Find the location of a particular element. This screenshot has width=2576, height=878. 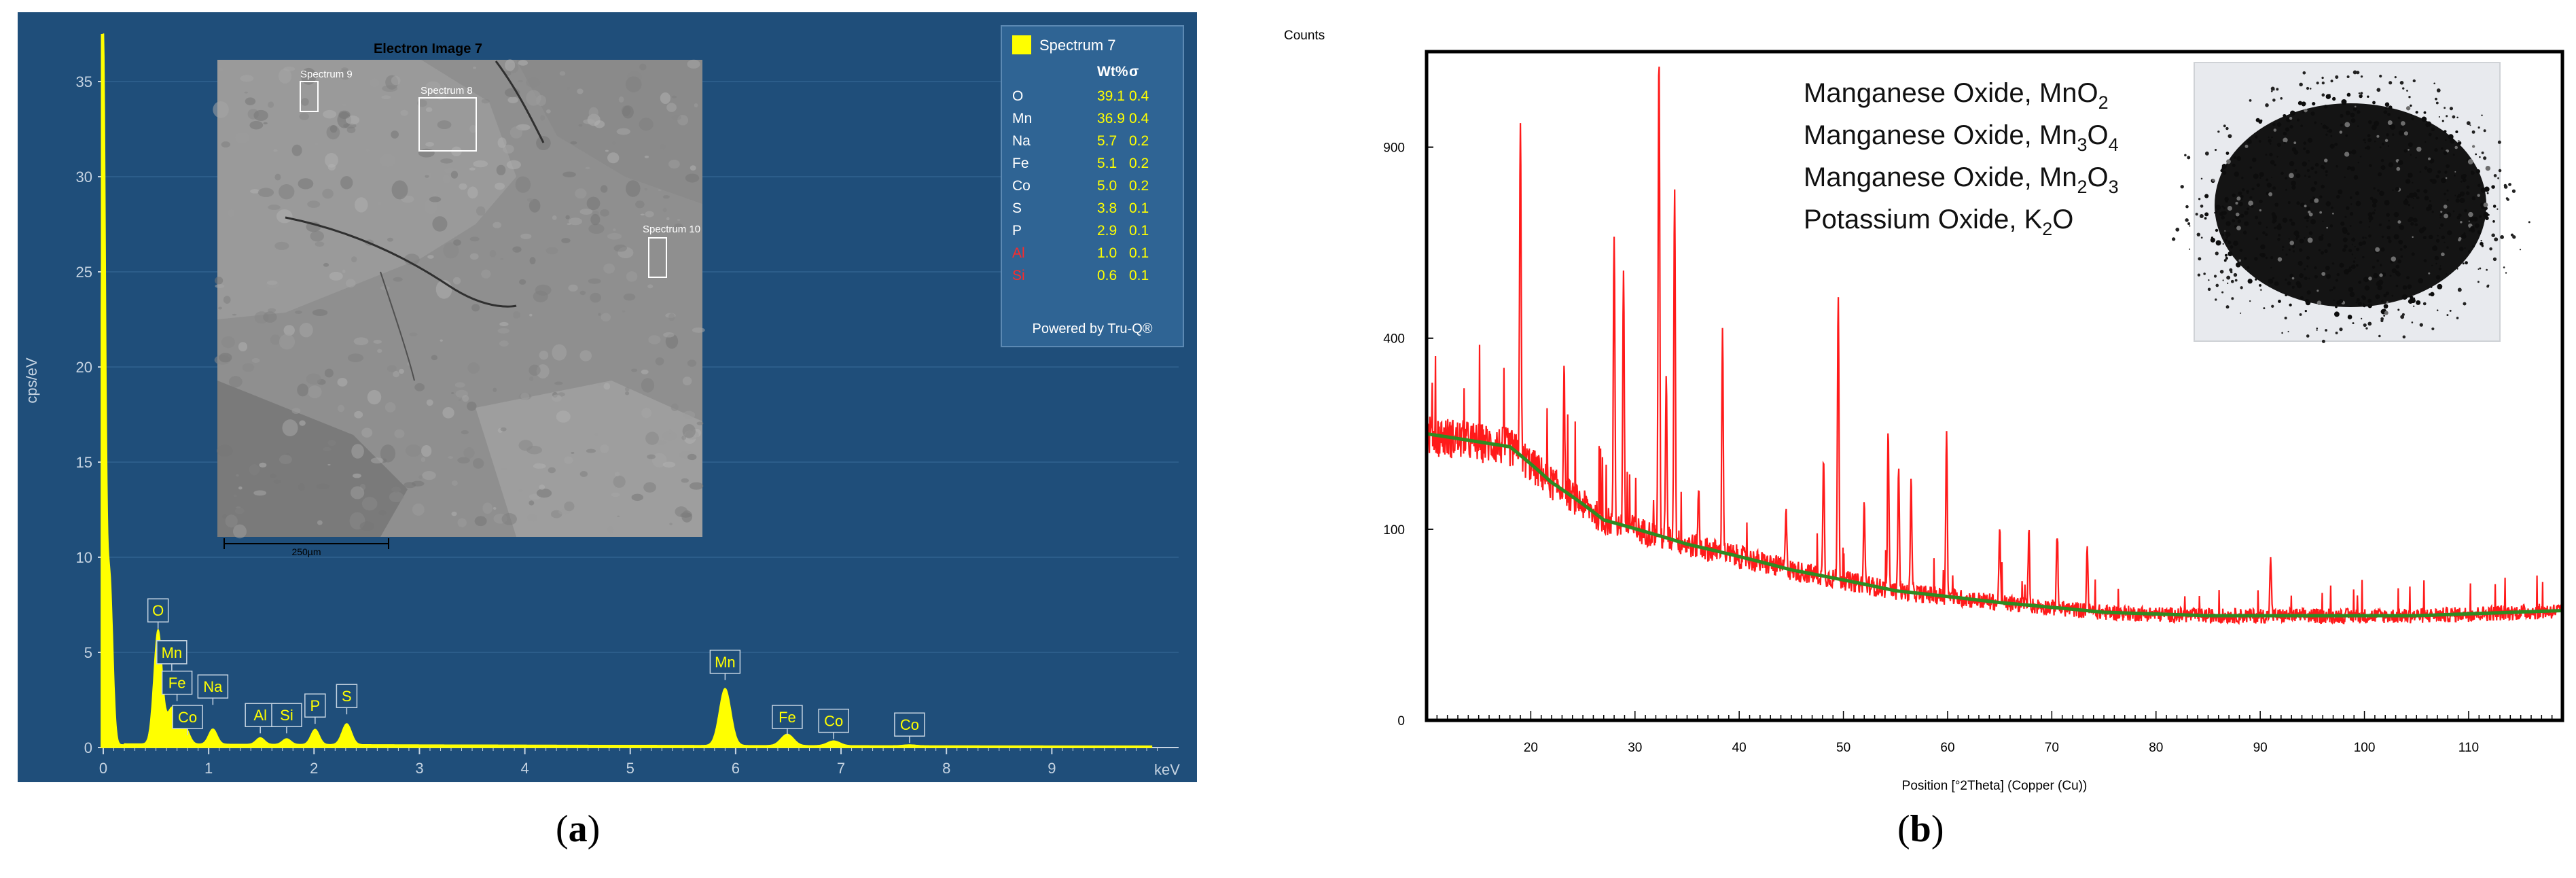

quant-element: Co is located at coordinates (1022, 186).